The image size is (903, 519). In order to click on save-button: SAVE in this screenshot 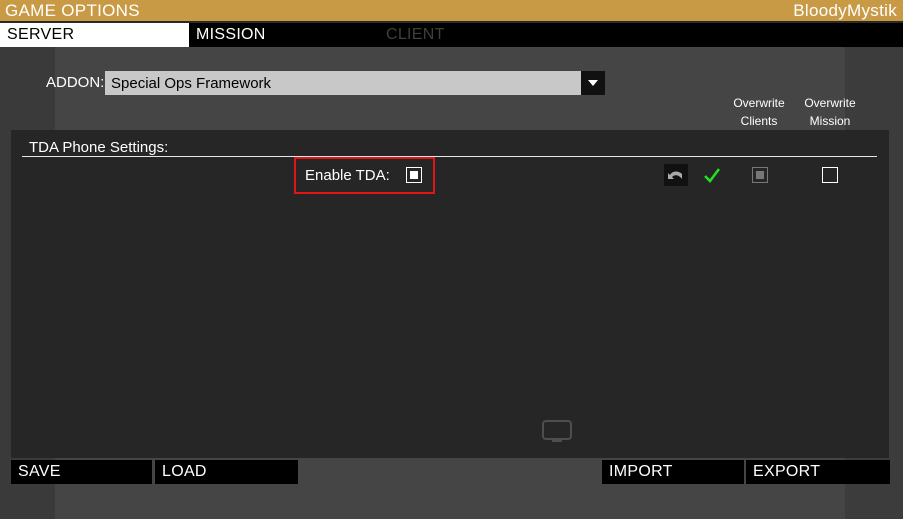, I will do `click(81, 472)`.